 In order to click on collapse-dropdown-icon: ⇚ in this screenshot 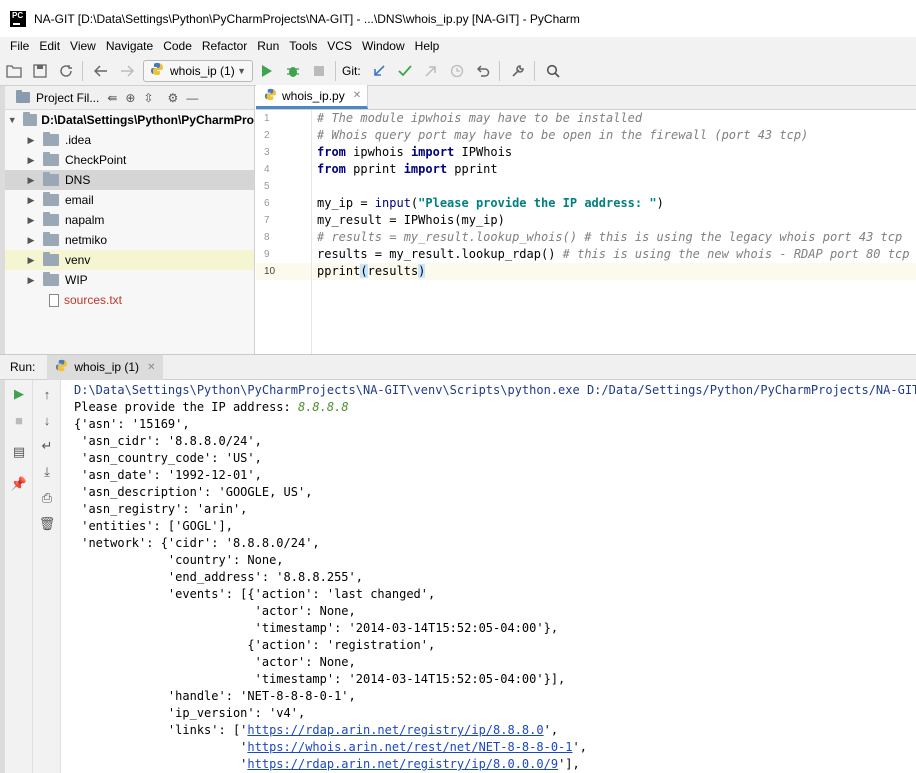, I will do `click(112, 98)`.